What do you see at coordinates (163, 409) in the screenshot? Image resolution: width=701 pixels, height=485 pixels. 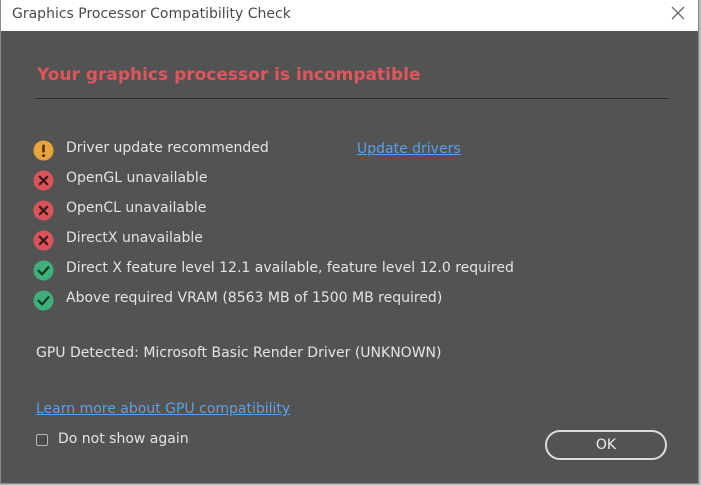 I see `learn-more-link: Learn more about GPU compatibility` at bounding box center [163, 409].